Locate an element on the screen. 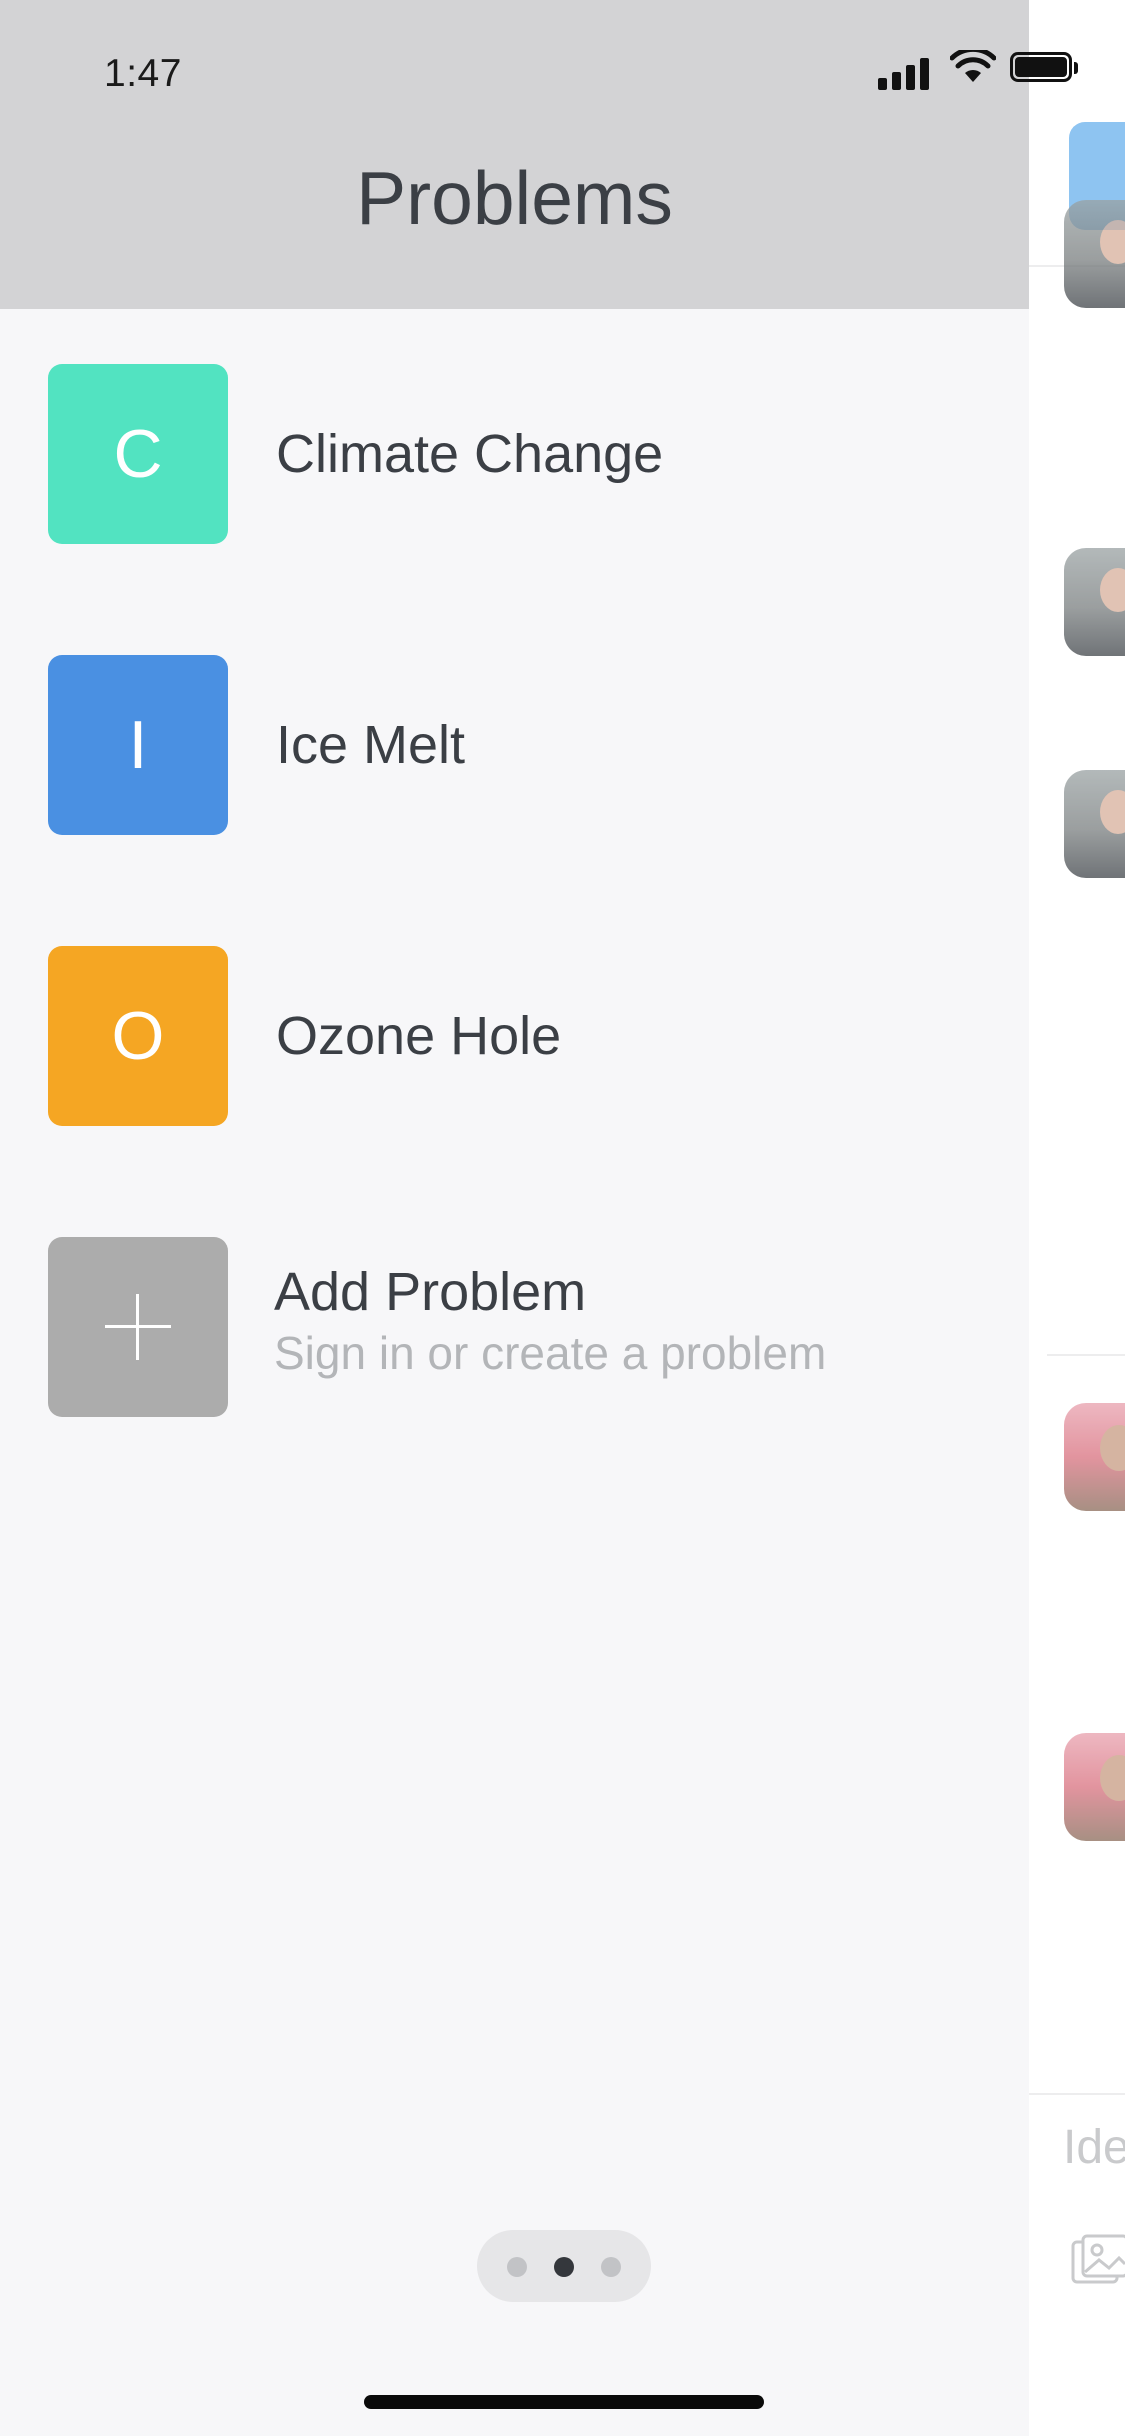 The width and height of the screenshot is (1125, 2436). image-icon is located at coordinates (1097, 2260).